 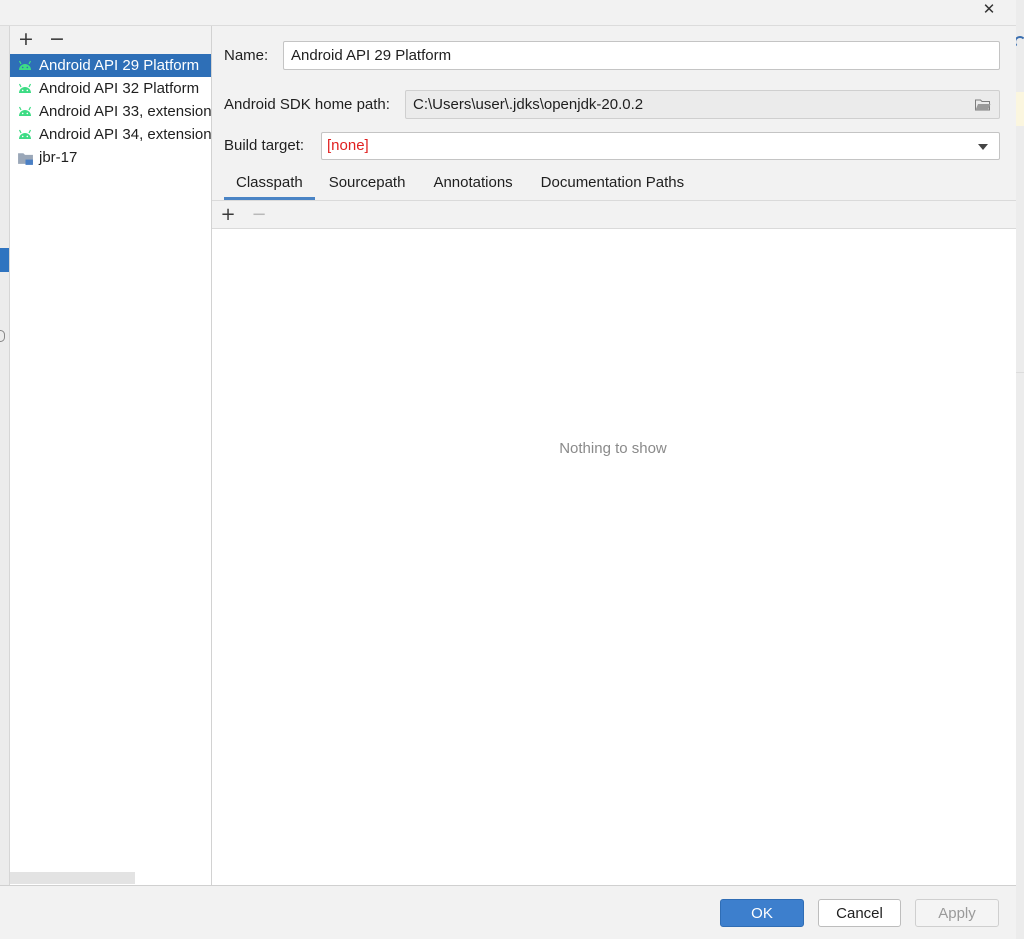 I want to click on tab-documentation-paths: Documentation Paths, so click(x=612, y=186).